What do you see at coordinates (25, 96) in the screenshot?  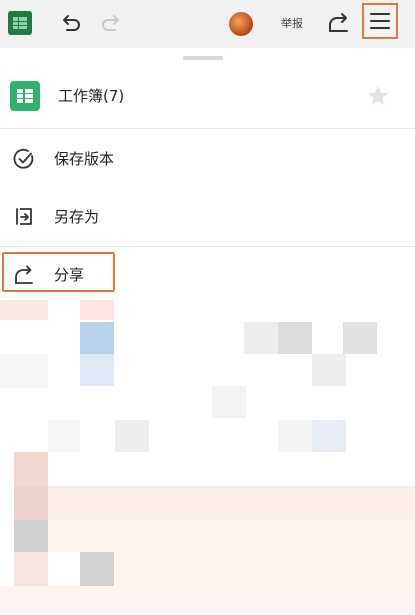 I see `workbook-sheet-icon` at bounding box center [25, 96].